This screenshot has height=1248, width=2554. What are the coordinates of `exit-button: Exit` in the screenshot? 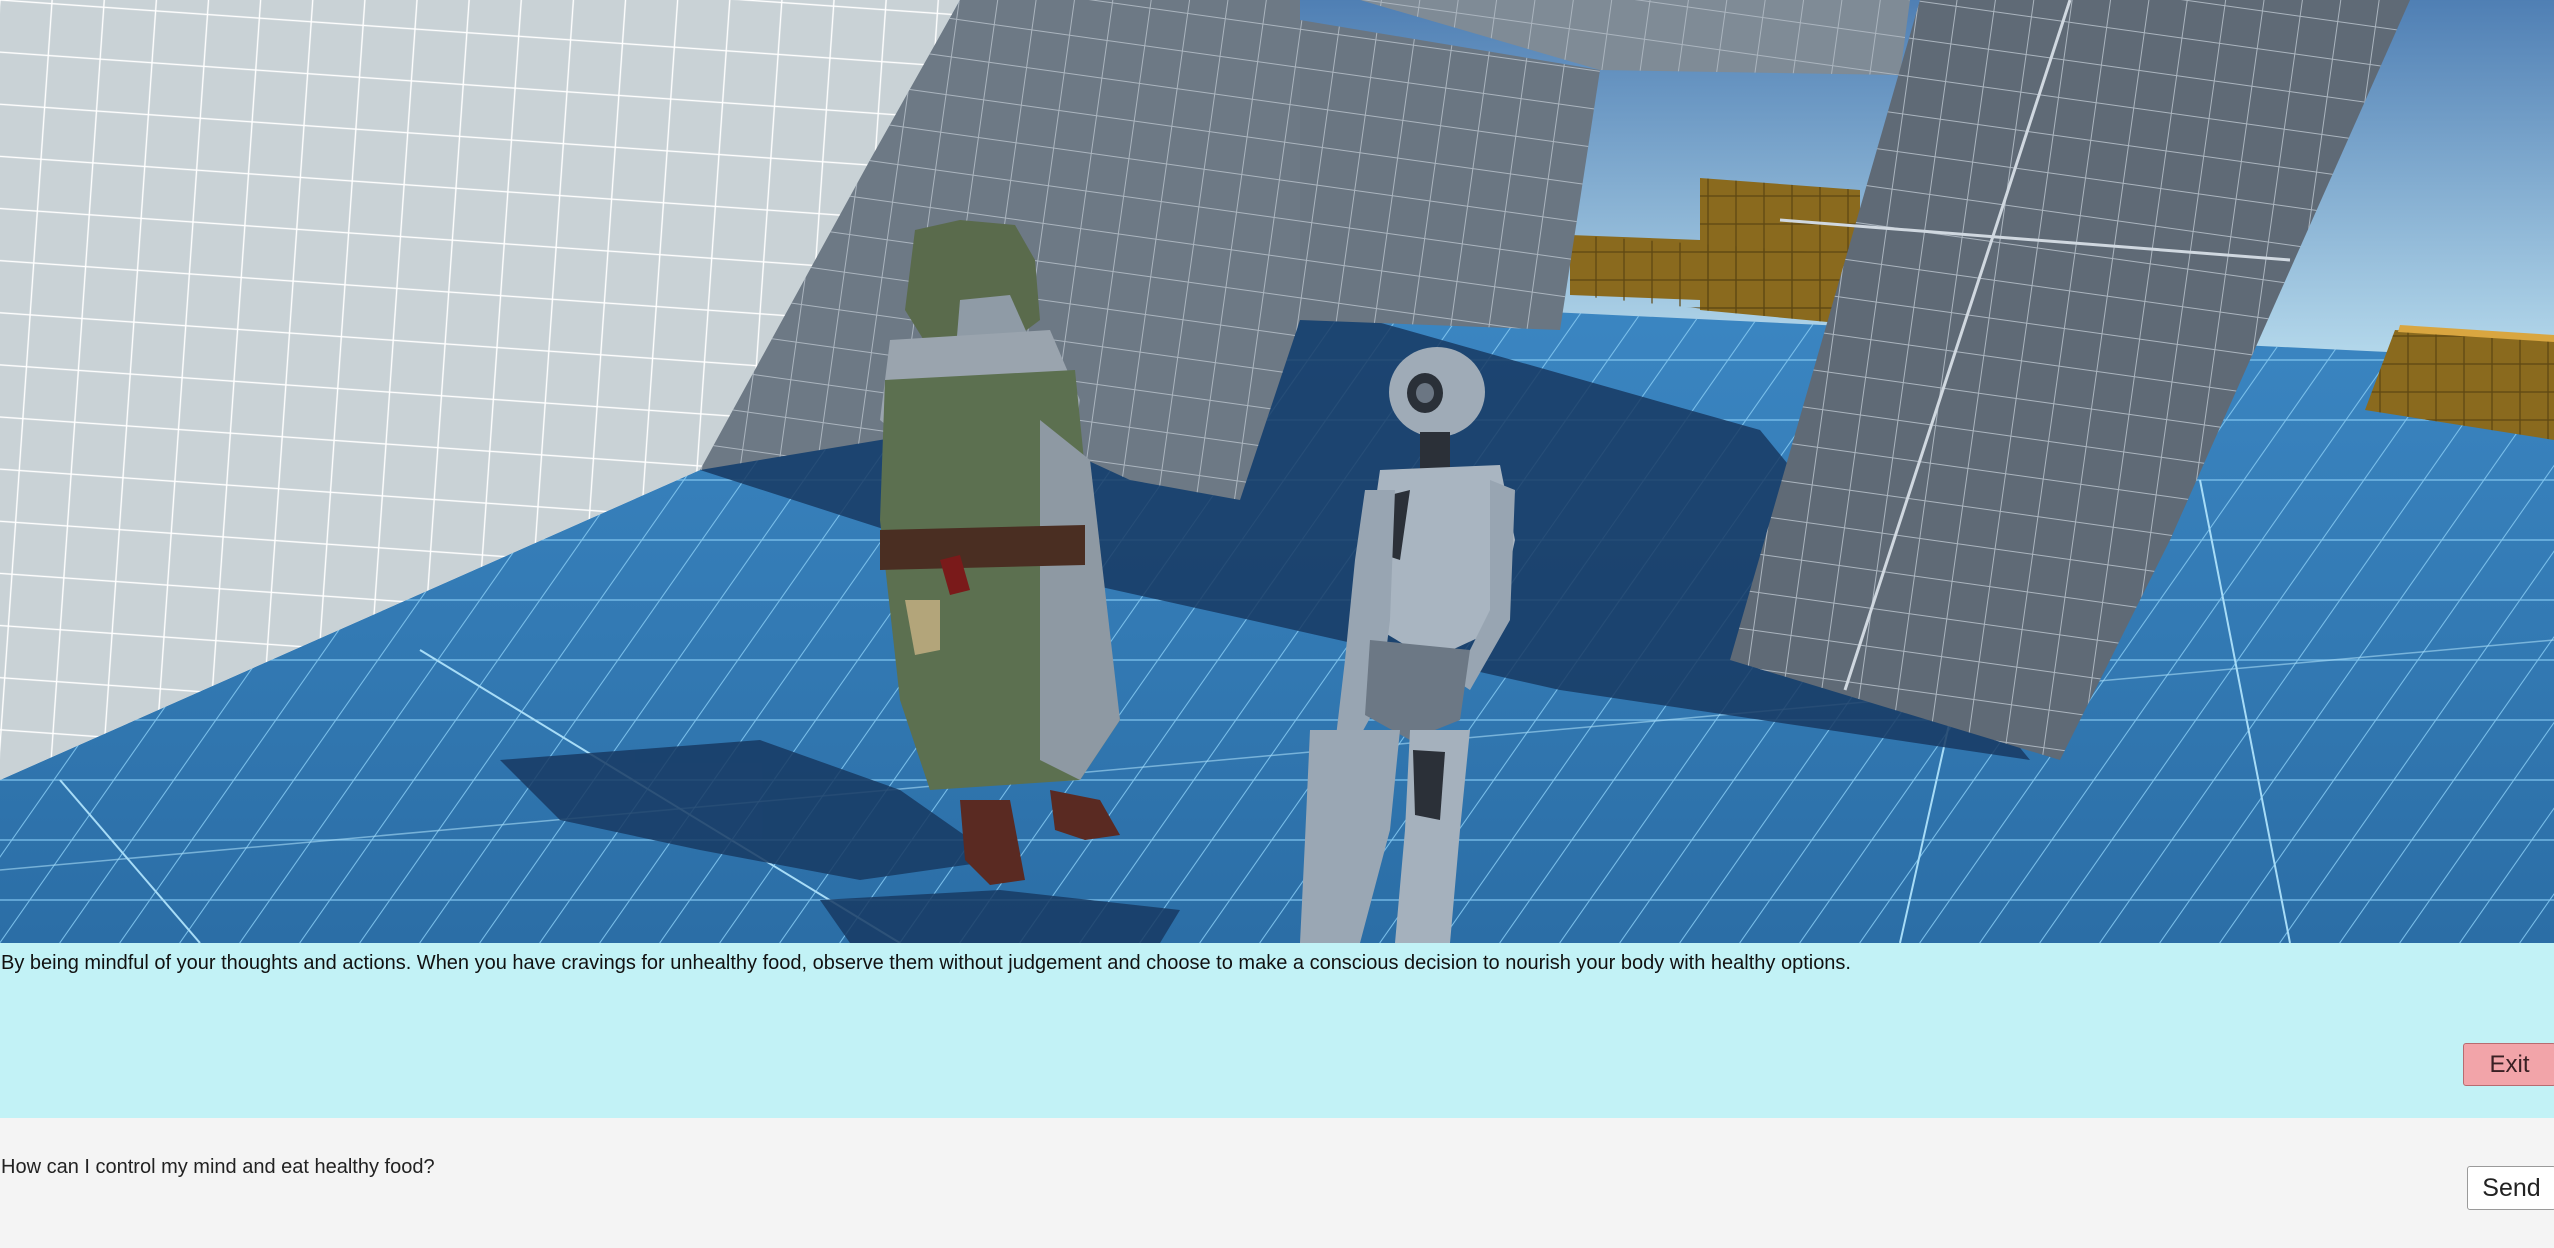 It's located at (2508, 1064).